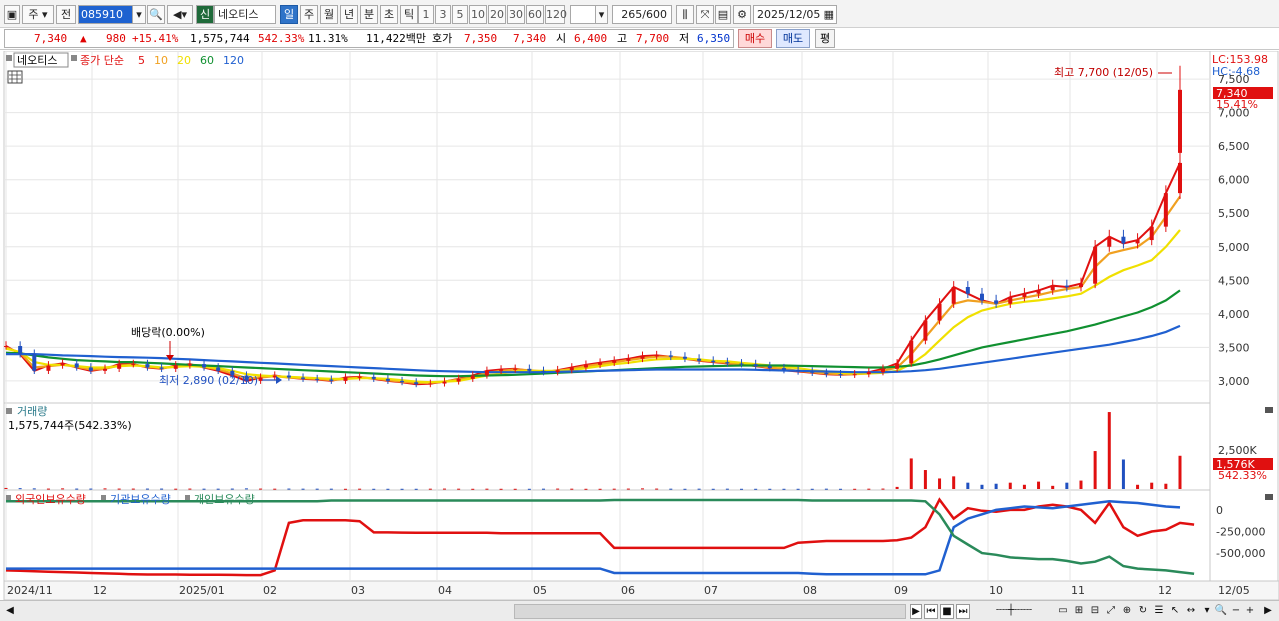 The image size is (1279, 621). I want to click on interval-tab-30: 30, so click(516, 14).